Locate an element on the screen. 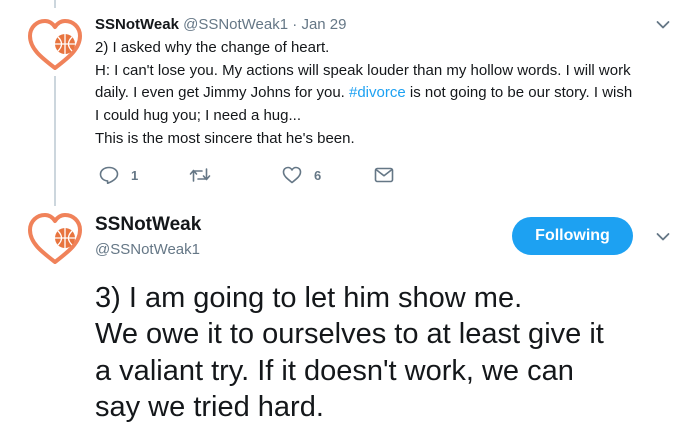 The image size is (697, 427). reply-button: 1 is located at coordinates (118, 175).